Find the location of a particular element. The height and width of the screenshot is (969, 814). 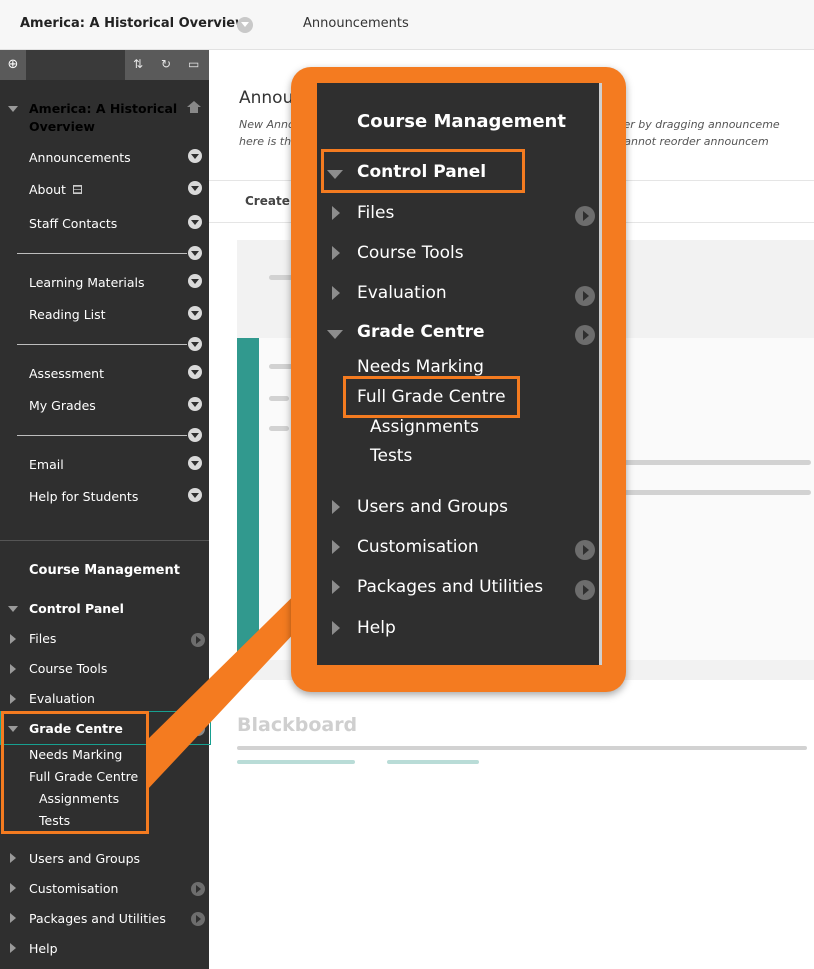

callout-course-management-heading: Course Management is located at coordinates (461, 121).